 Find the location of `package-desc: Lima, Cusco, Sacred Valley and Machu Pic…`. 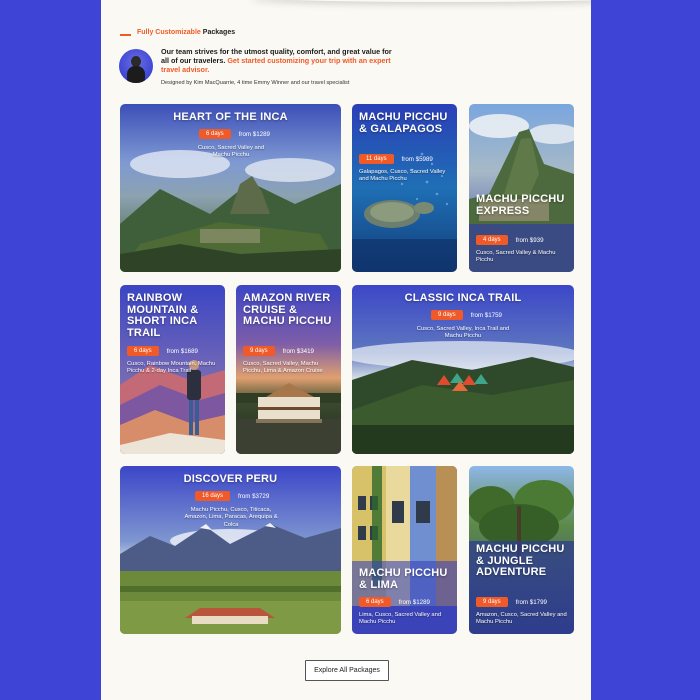

package-desc: Lima, Cusco, Sacred Valley and Machu Pic… is located at coordinates (400, 619).